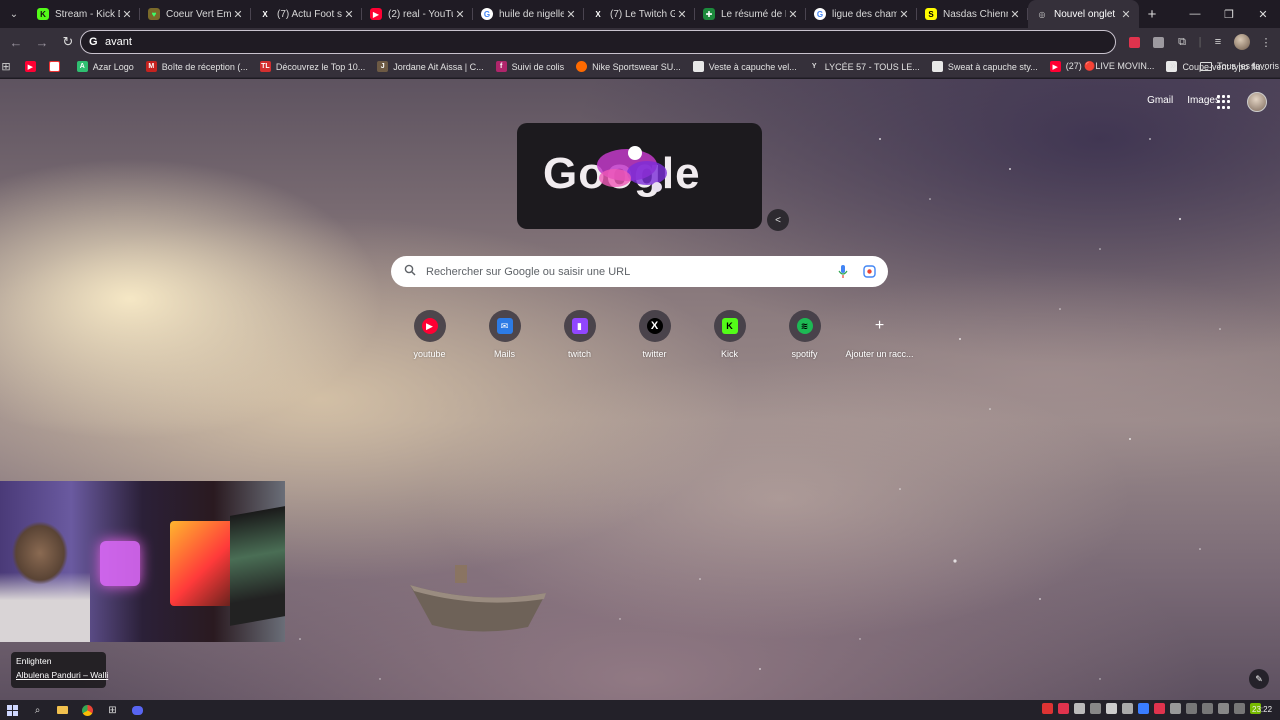 The width and height of the screenshot is (1280, 720). Describe the element at coordinates (195, 14) in the screenshot. I see `tab-1: ♥ Coeur Vert Emoji ✕` at that location.